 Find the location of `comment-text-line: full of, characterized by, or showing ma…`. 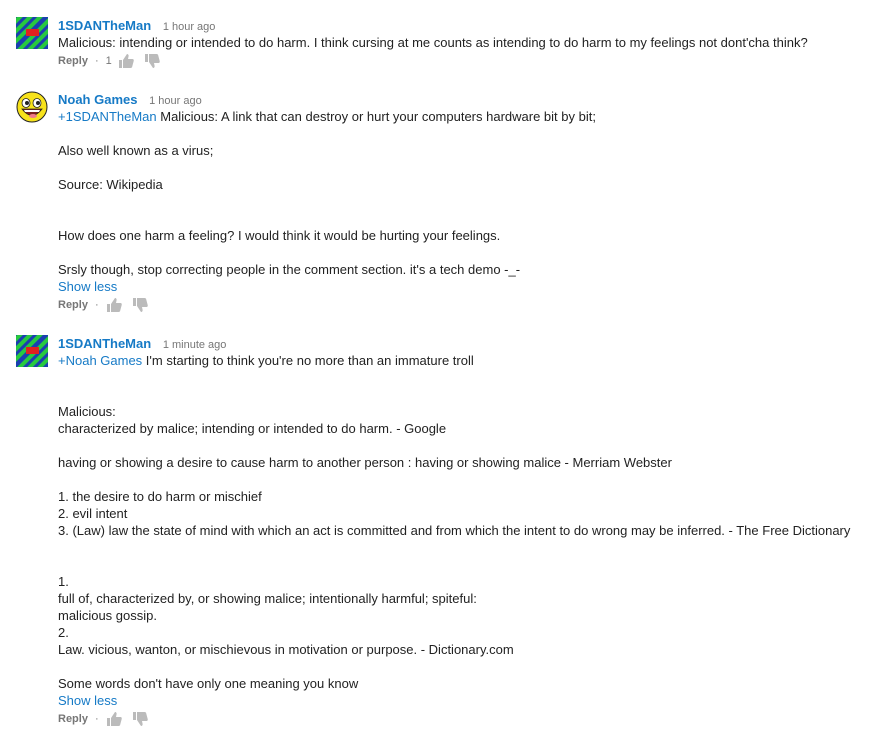

comment-text-line: full of, characterized by, or showing ma… is located at coordinates (267, 598).